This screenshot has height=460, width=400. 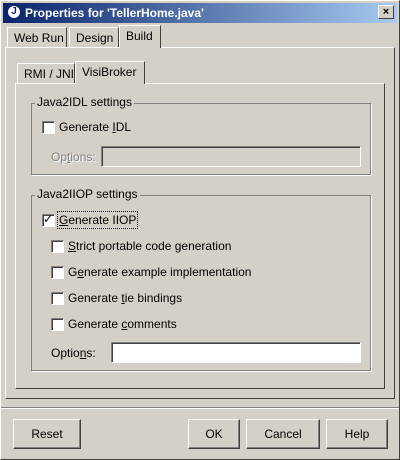 I want to click on iiop-options-input, so click(x=236, y=352).